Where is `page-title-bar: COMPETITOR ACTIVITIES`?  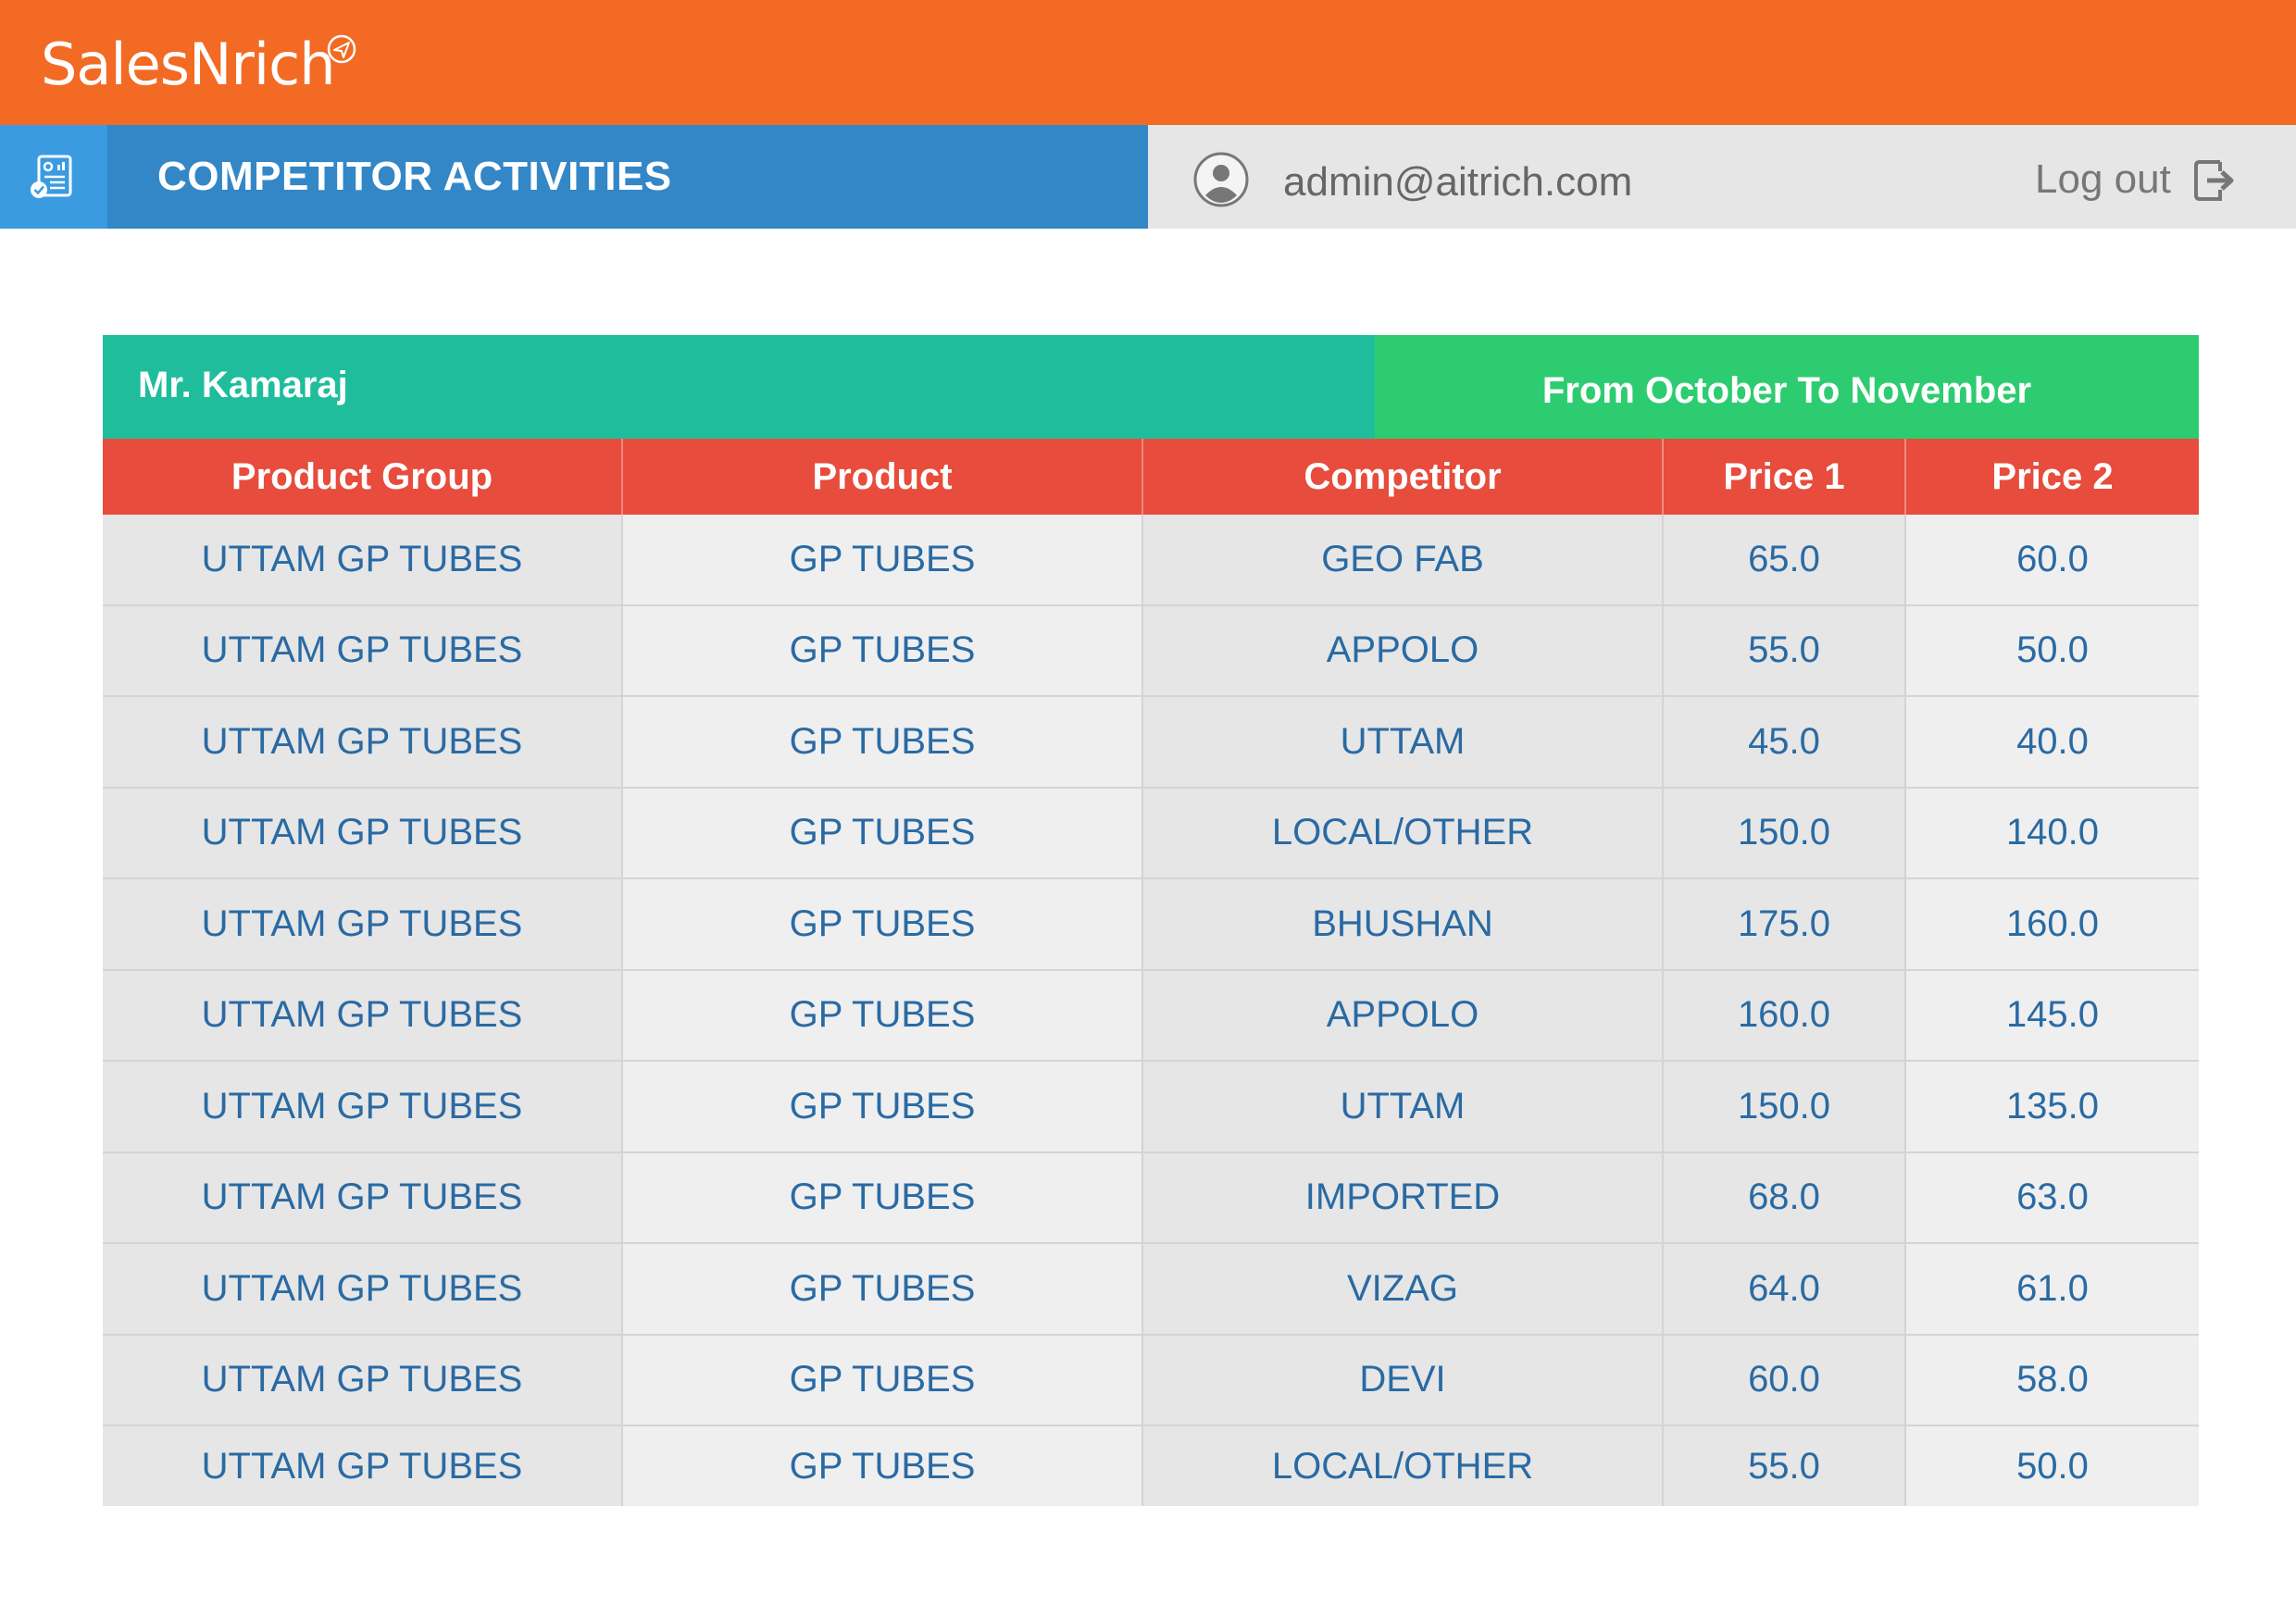
page-title-bar: COMPETITOR ACTIVITIES is located at coordinates (574, 177).